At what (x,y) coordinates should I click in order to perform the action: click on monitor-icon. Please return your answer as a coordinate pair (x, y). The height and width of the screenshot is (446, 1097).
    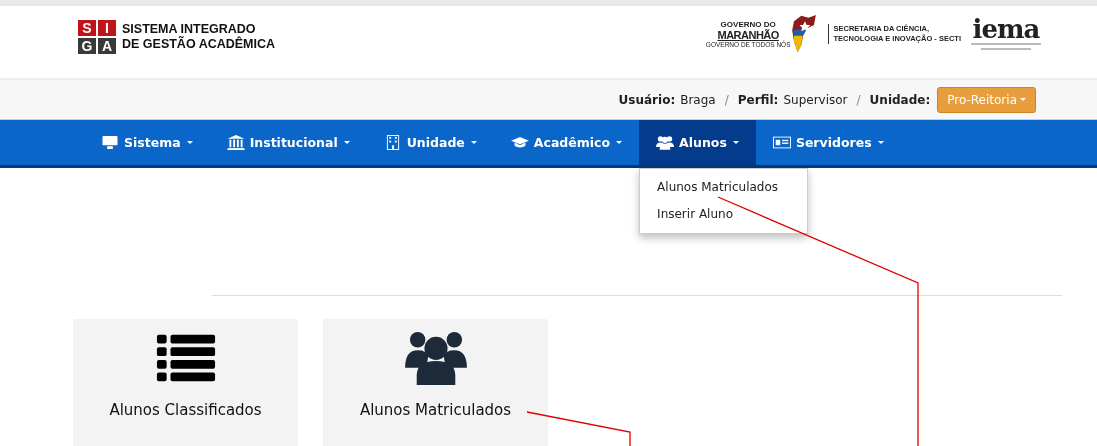
    Looking at the image, I should click on (110, 142).